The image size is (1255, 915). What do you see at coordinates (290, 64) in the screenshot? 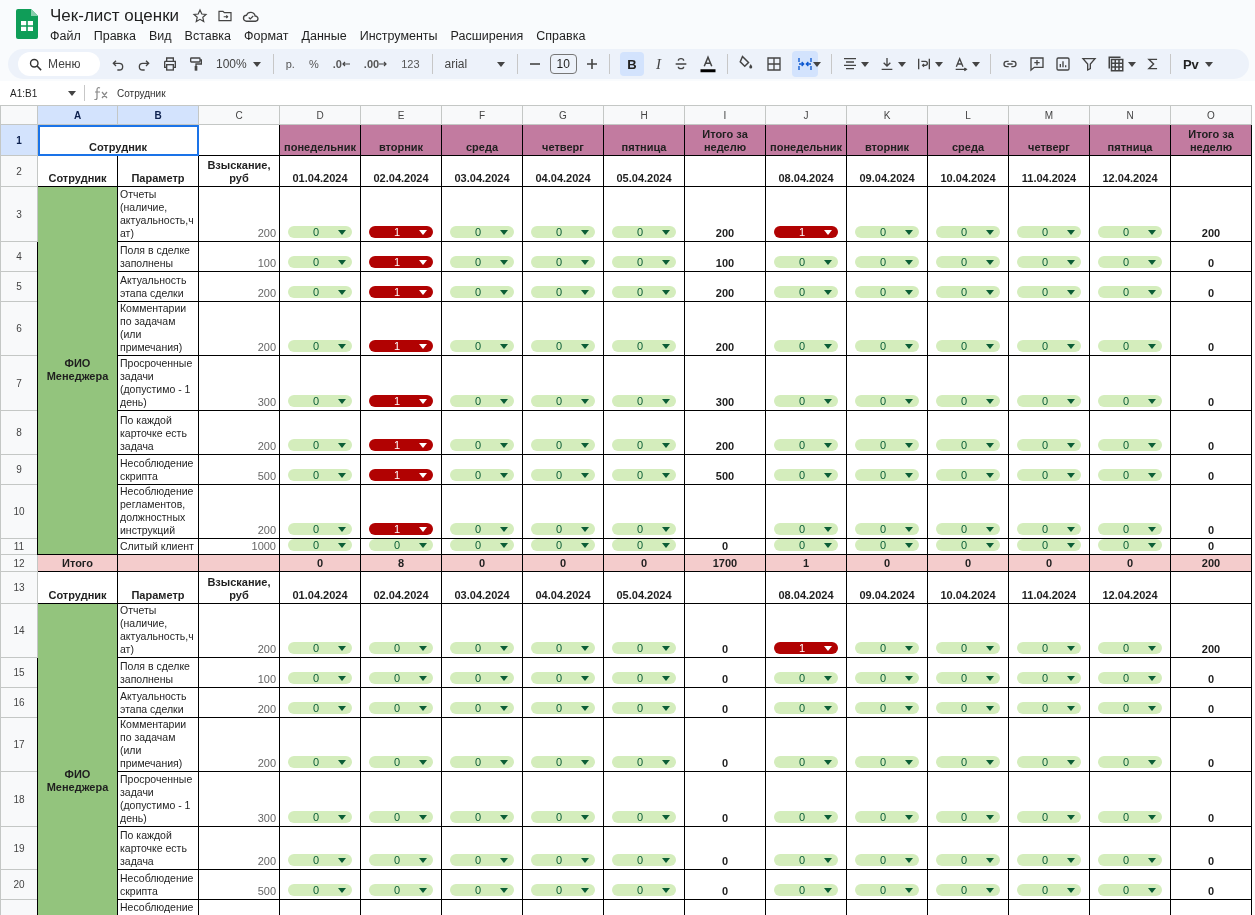
I see `currency-button: р.` at bounding box center [290, 64].